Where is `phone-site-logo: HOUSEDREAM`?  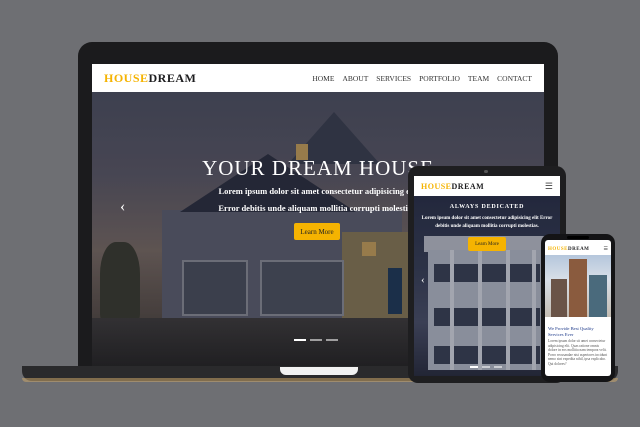
phone-site-logo: HOUSEDREAM is located at coordinates (568, 249).